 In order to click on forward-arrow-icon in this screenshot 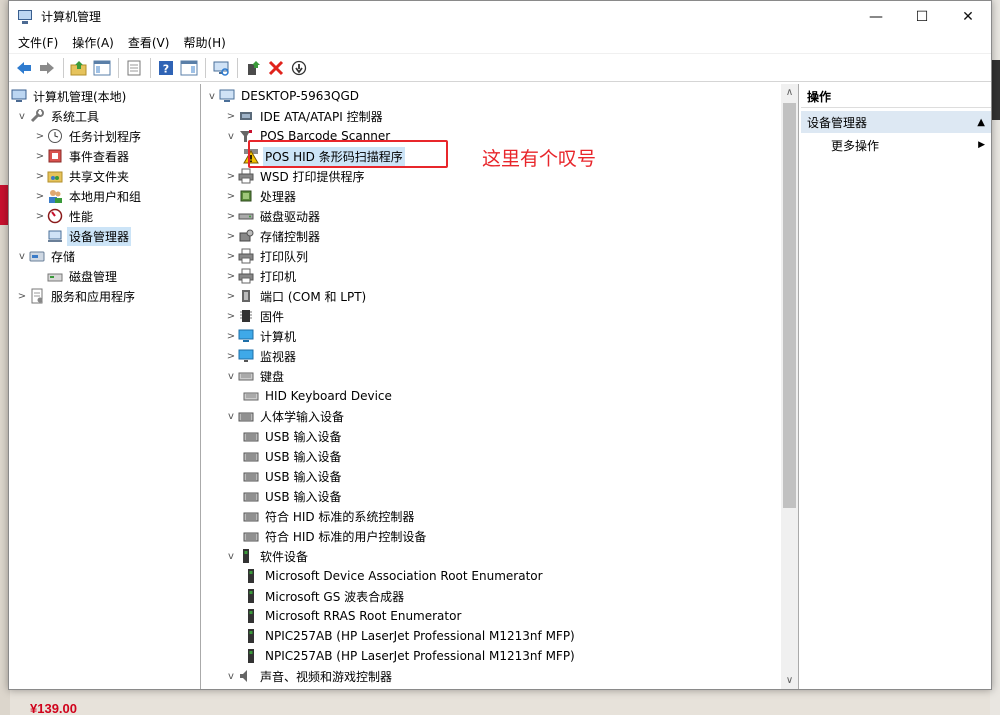, I will do `click(47, 68)`.